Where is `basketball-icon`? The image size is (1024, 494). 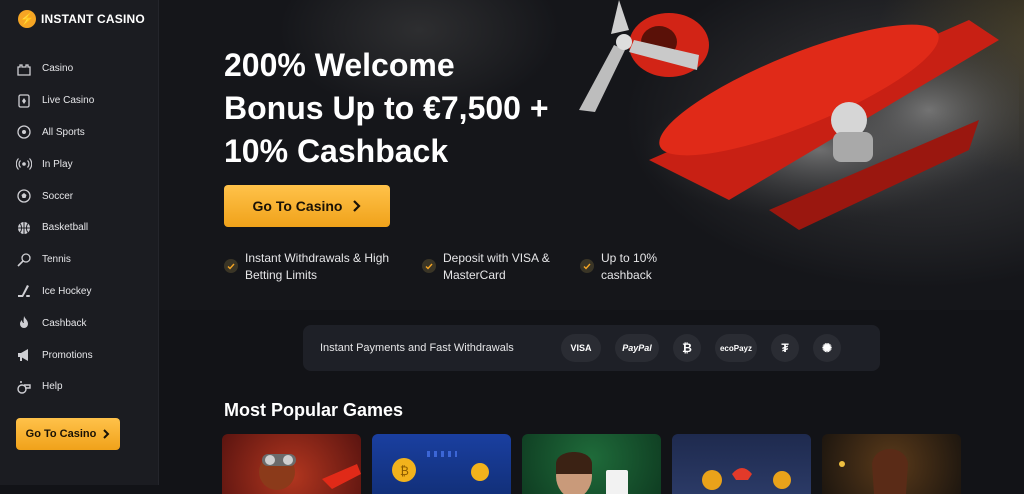
basketball-icon is located at coordinates (24, 227).